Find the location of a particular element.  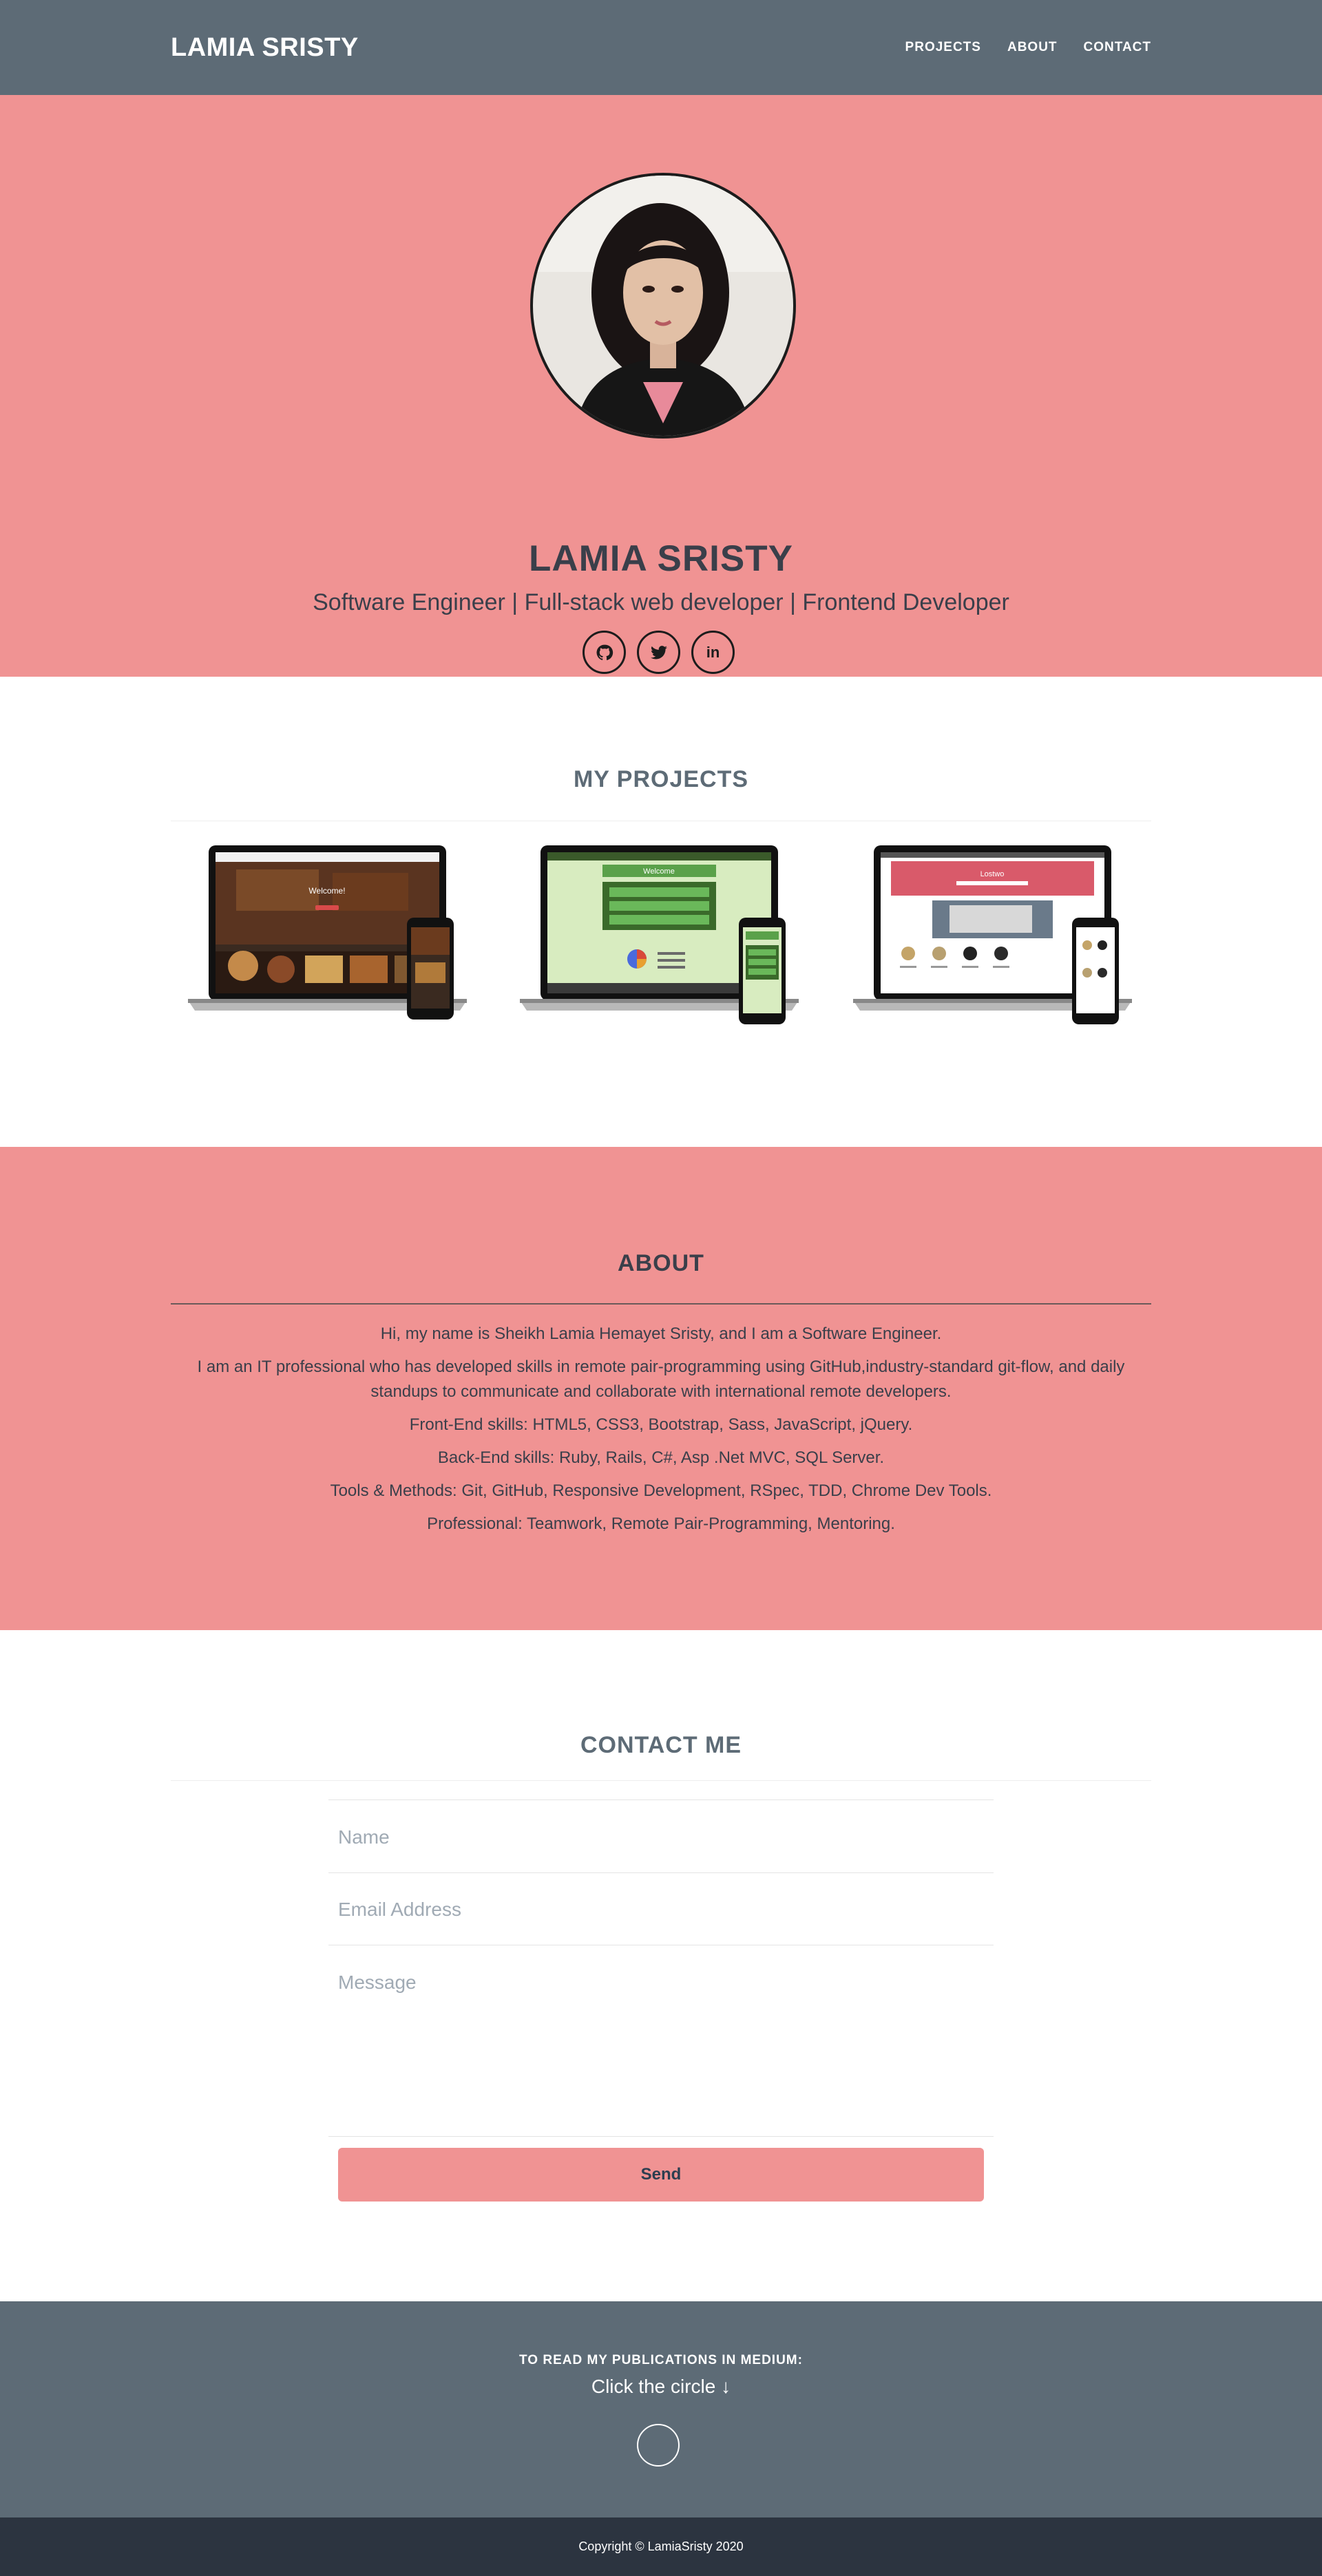

footer-heading: TO READ MY PUBLICATIONS IN MEDIUM: is located at coordinates (661, 2360).